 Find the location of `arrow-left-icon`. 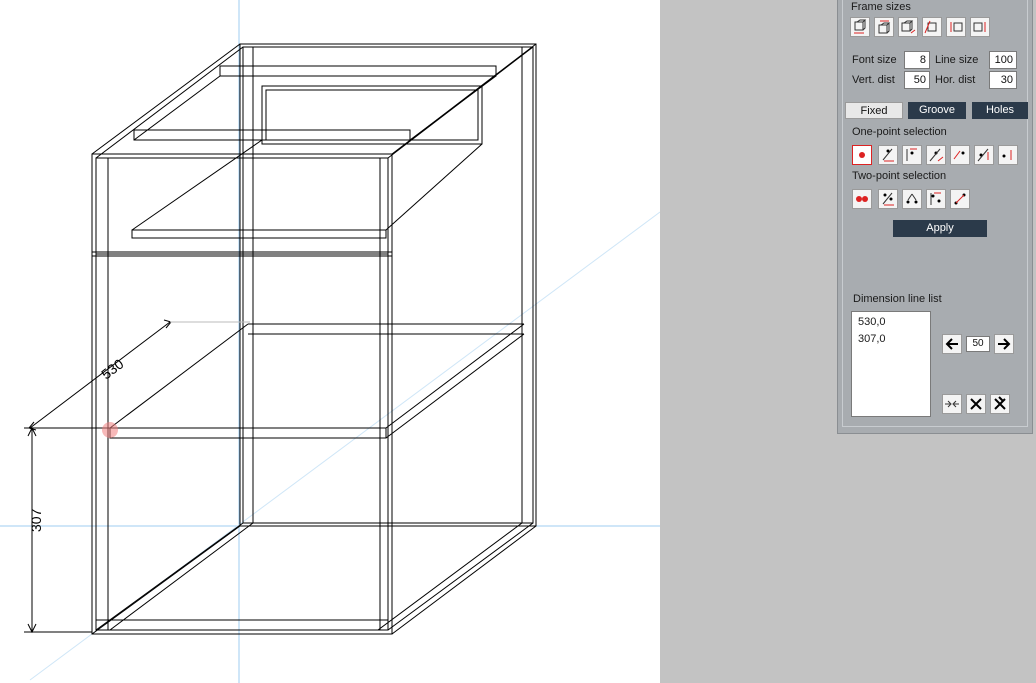

arrow-left-icon is located at coordinates (952, 344).